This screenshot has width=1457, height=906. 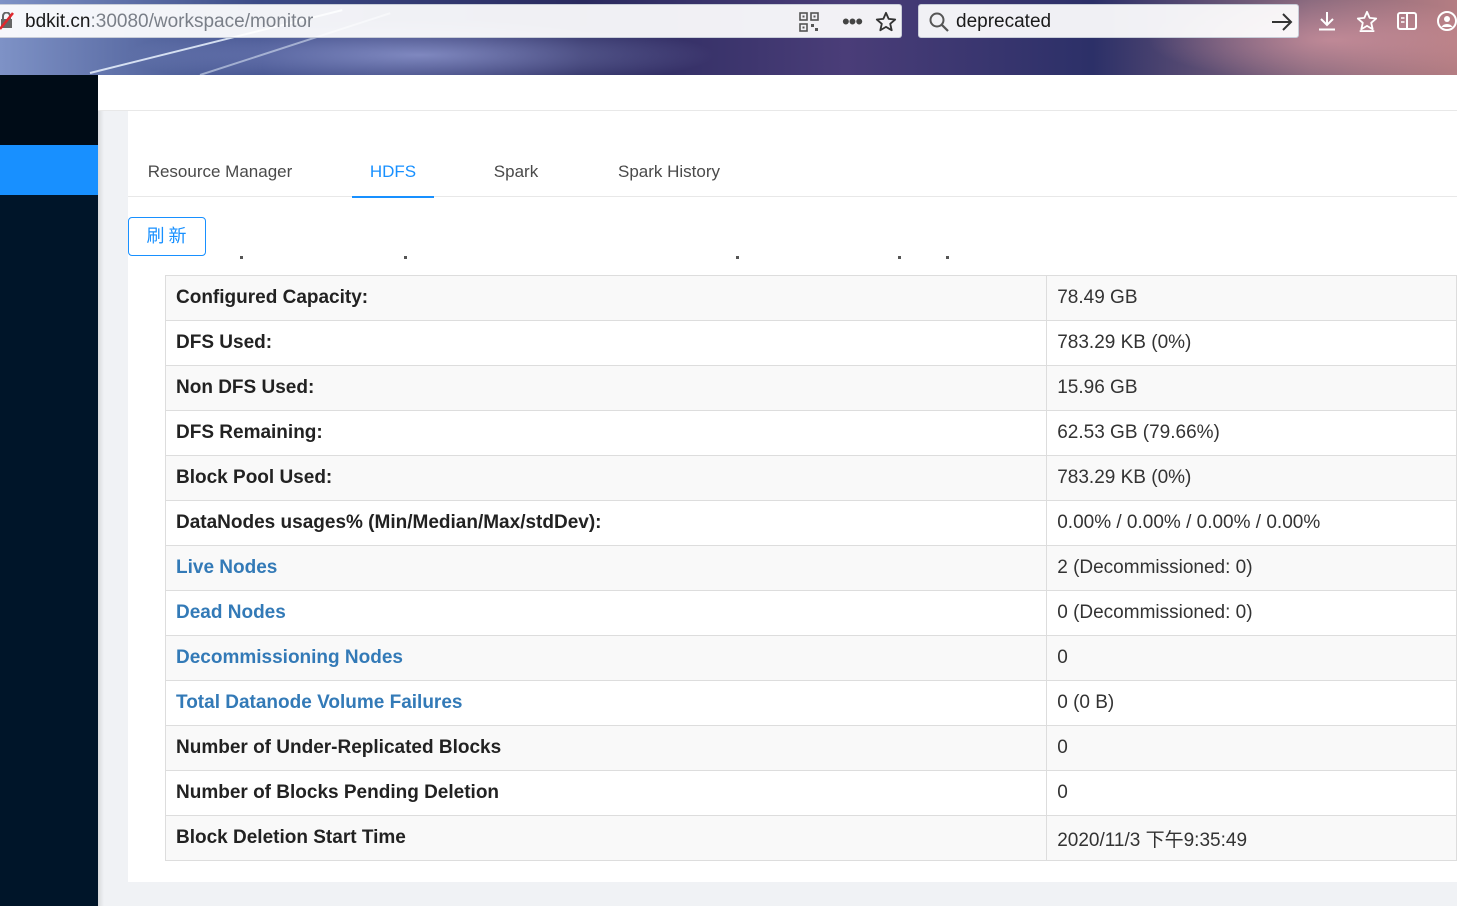 I want to click on row-value: 15.96 GB, so click(x=1251, y=388).